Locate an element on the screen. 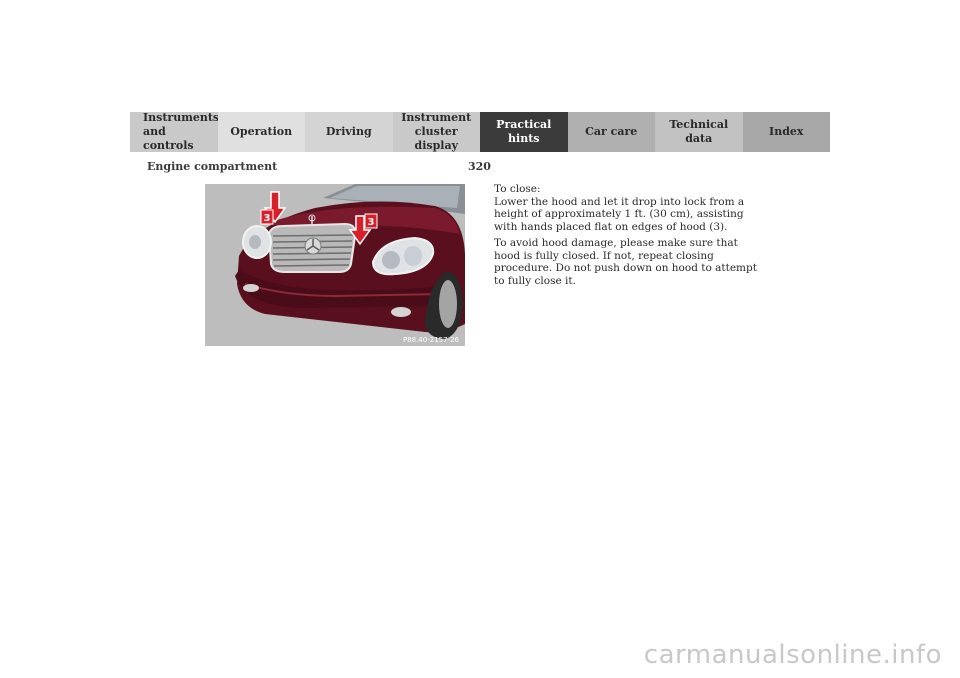 The height and width of the screenshot is (678, 960). tab-instruments-and-controls: Instruments and controls is located at coordinates (175, 131).